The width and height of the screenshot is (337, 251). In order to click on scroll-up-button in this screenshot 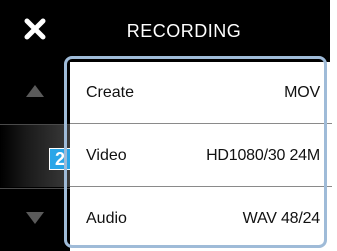, I will do `click(35, 93)`.